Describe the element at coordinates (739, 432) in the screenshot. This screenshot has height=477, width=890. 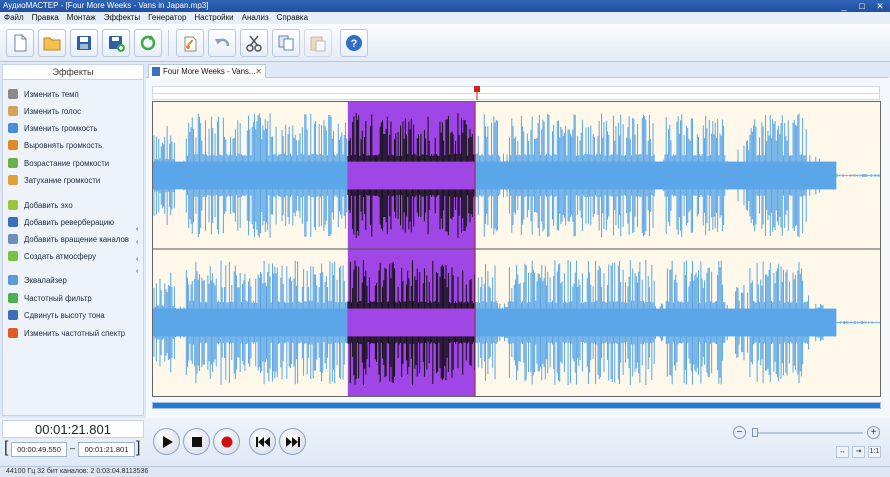
I see `zoom-out-button: −` at that location.